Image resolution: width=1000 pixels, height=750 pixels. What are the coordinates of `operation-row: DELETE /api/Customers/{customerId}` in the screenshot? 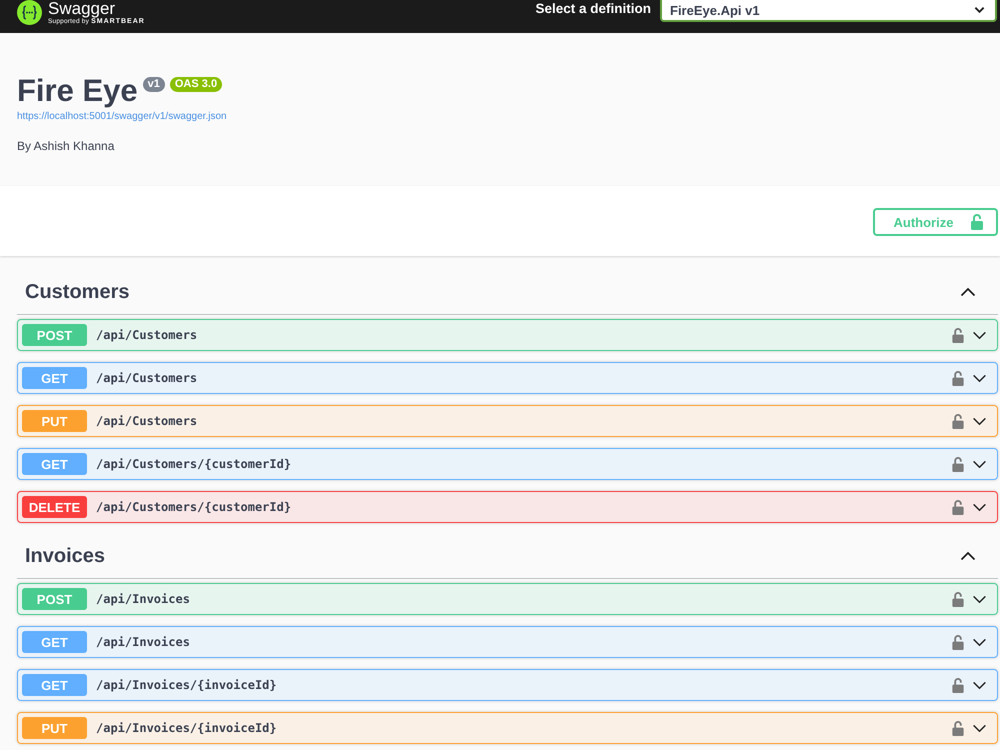 It's located at (507, 507).